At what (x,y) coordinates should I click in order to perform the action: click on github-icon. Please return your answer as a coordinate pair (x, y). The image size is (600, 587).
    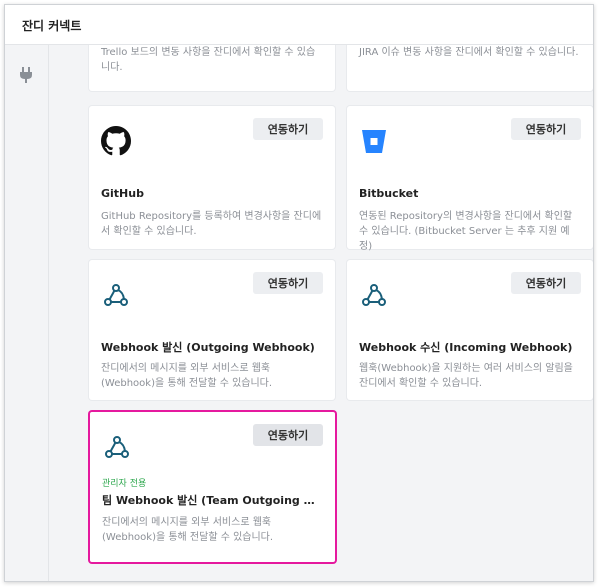
    Looking at the image, I should click on (116, 141).